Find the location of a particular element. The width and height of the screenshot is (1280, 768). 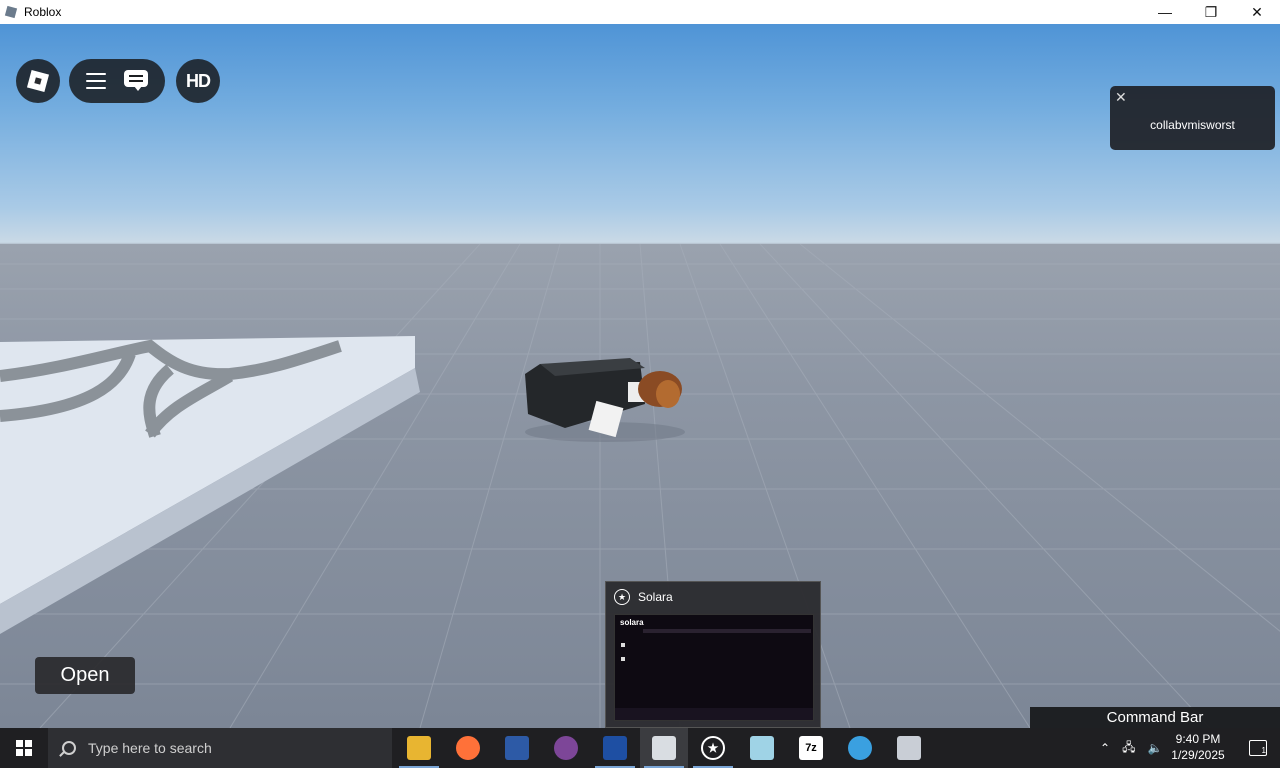

app-s-icon is located at coordinates (615, 748).